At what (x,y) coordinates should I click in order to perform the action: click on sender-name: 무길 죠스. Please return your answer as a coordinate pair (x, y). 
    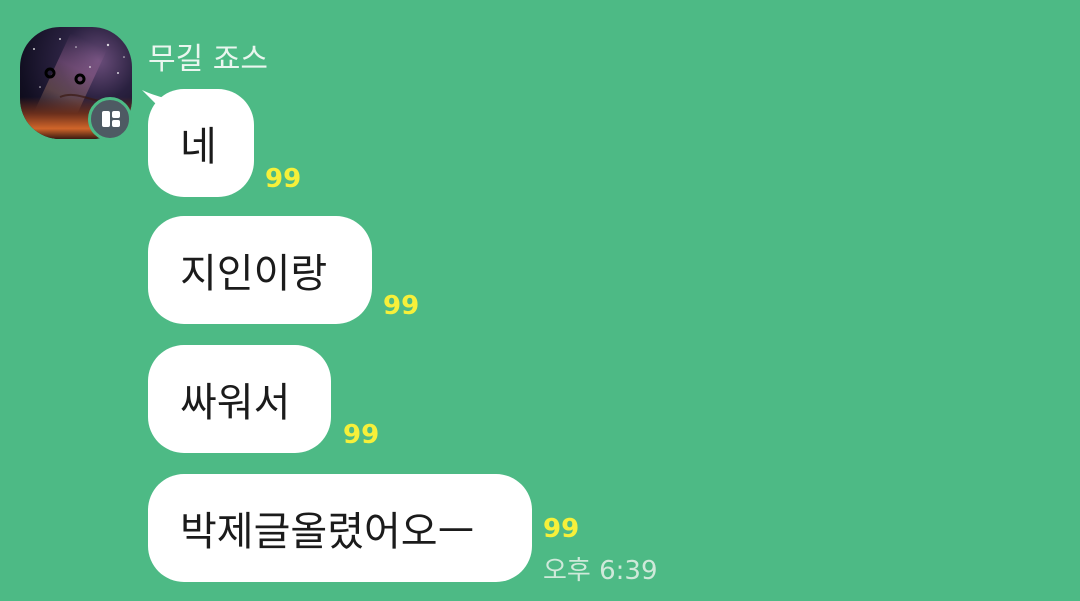
    Looking at the image, I should click on (208, 56).